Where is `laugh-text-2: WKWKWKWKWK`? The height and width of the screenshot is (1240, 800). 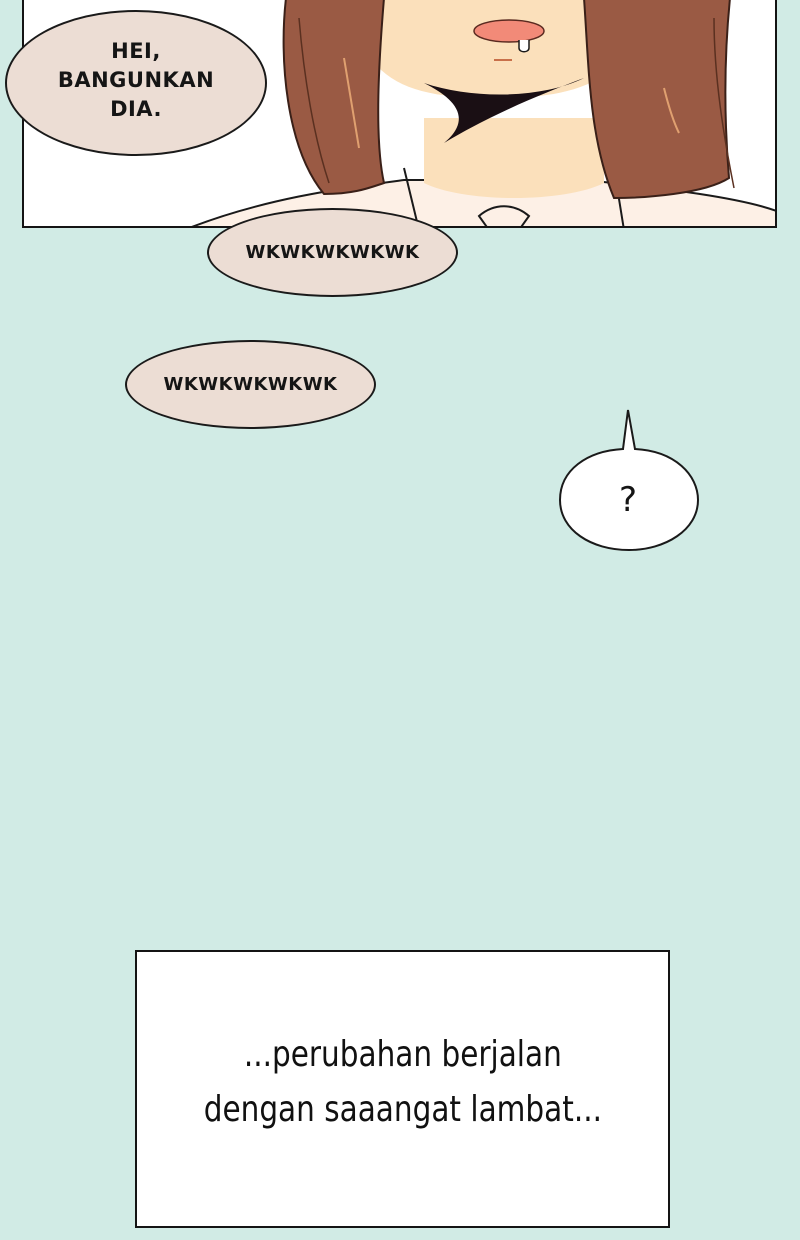
laugh-text-2: WKWKWKWKWK is located at coordinates (250, 384).